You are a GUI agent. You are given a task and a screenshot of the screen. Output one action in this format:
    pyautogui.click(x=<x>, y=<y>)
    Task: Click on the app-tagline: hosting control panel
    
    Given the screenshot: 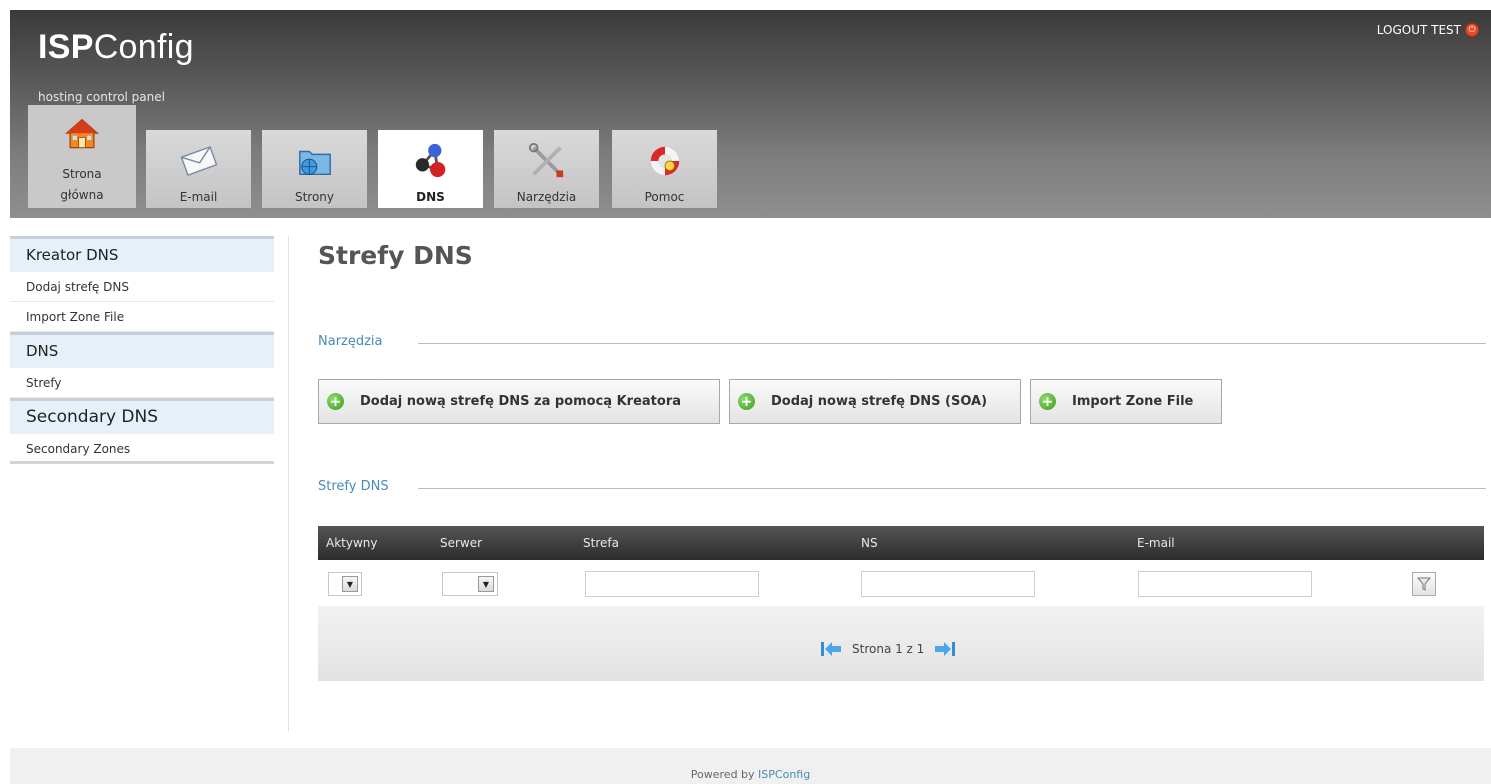 What is the action you would take?
    pyautogui.click(x=101, y=97)
    